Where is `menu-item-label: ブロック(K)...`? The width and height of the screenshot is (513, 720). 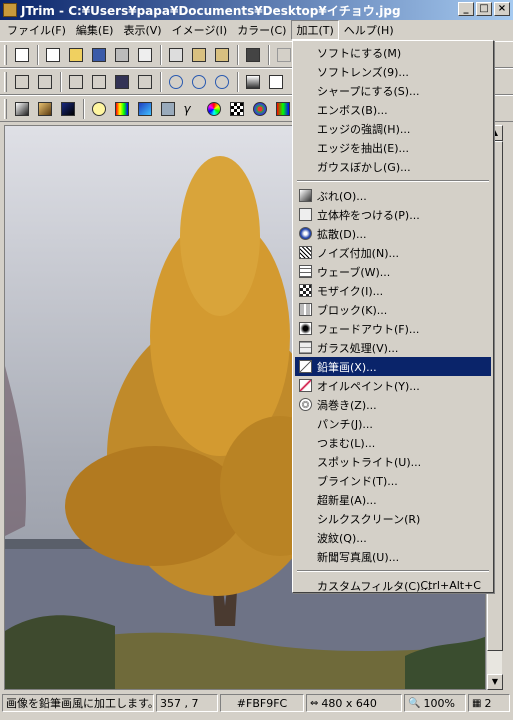 menu-item-label: ブロック(K)... is located at coordinates (352, 310).